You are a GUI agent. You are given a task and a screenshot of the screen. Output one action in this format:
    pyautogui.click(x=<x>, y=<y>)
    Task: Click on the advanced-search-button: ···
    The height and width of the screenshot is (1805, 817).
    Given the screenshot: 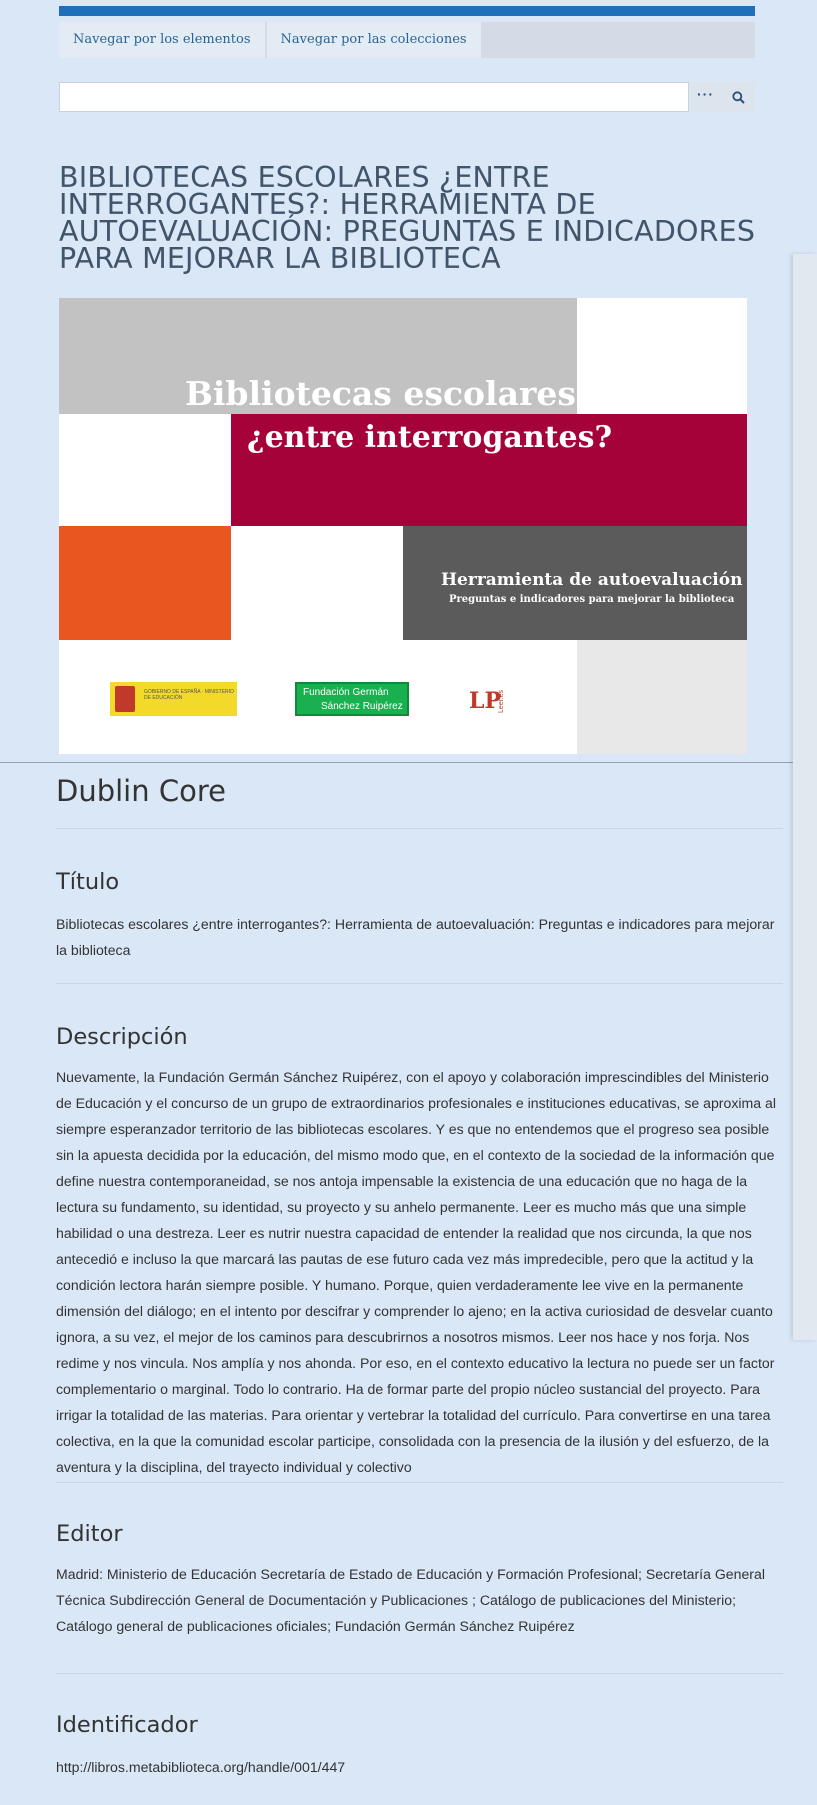 What is the action you would take?
    pyautogui.click(x=705, y=97)
    